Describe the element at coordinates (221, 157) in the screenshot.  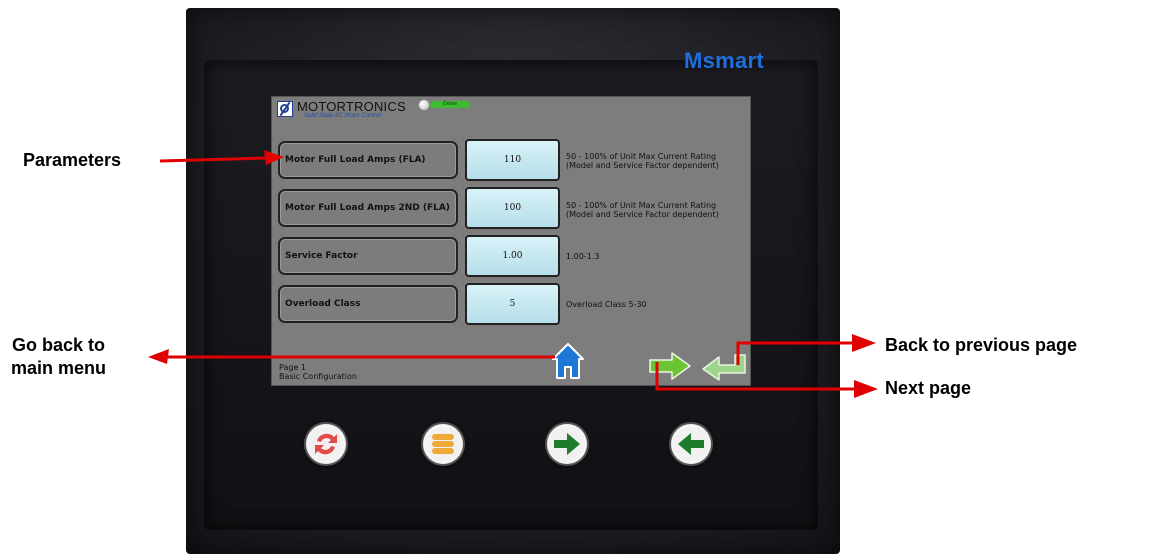
I see `annotation-arrow-parameters` at that location.